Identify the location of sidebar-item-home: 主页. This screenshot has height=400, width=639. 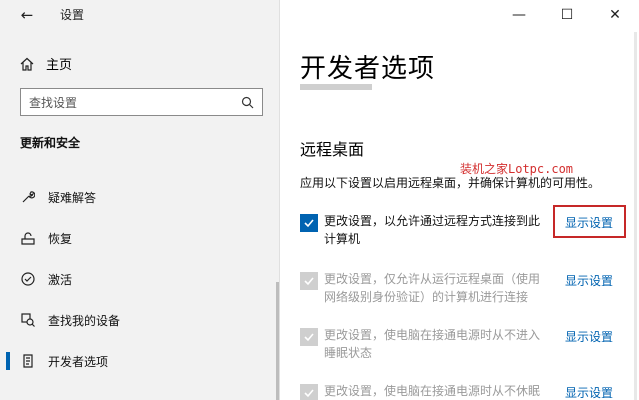
(46, 63).